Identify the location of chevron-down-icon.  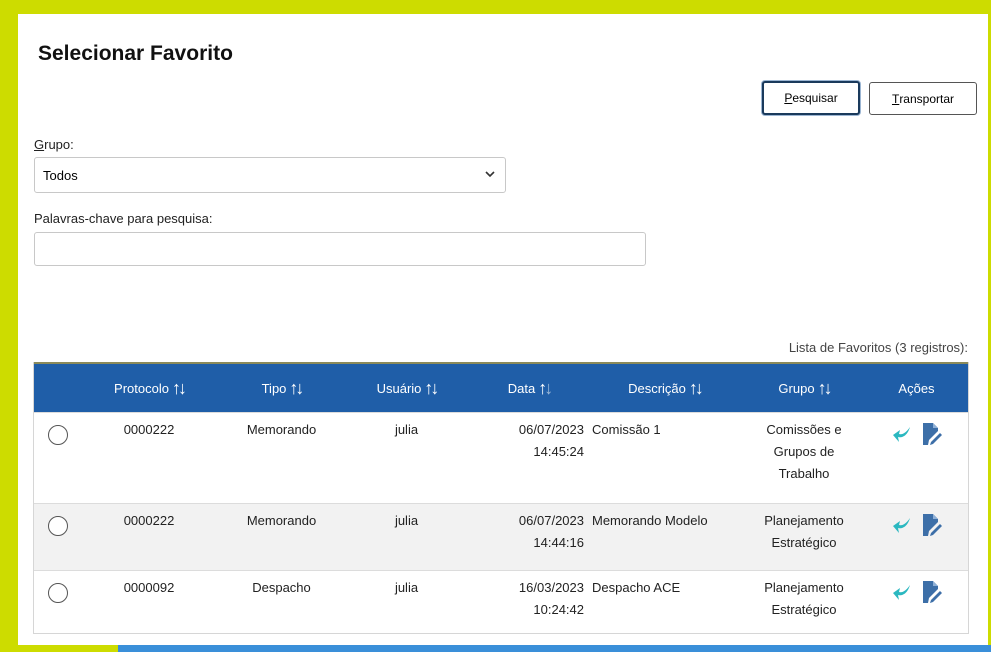
(490, 175).